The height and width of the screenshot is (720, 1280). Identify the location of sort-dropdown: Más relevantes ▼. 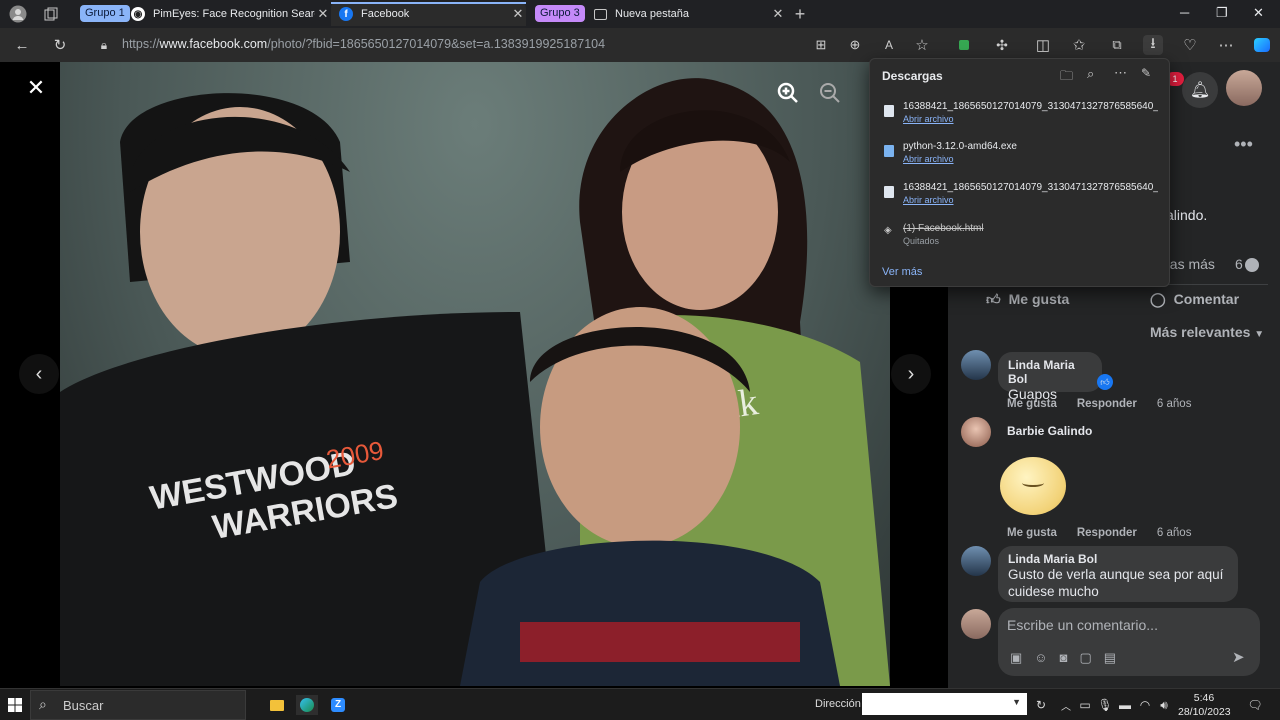
(1207, 332).